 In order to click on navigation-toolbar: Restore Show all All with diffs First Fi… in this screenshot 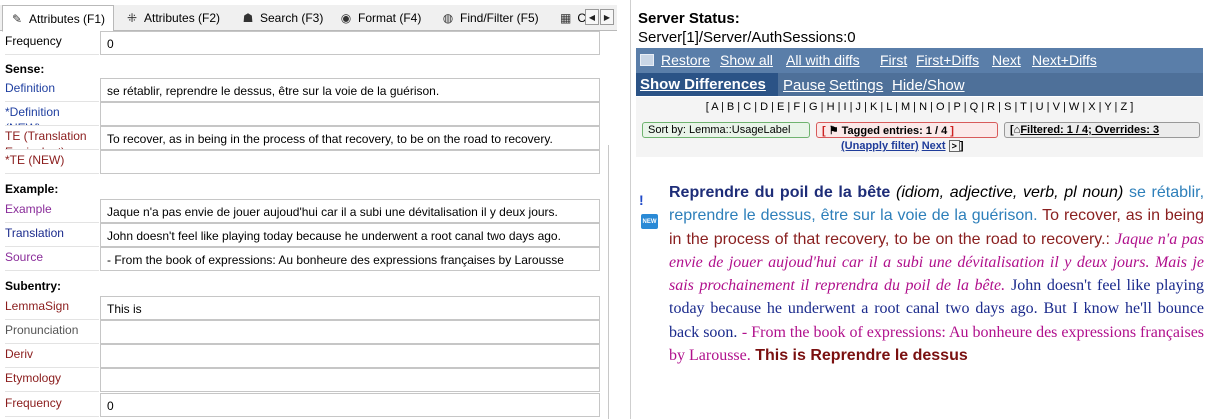, I will do `click(919, 72)`.